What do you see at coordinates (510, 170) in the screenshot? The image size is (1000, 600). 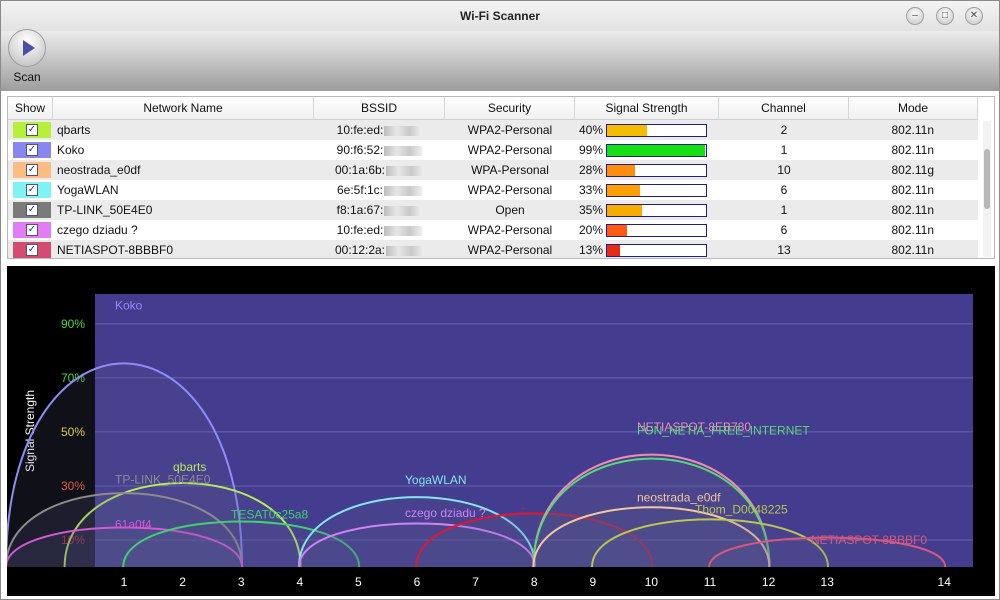 I see `security: WPA-Personal` at bounding box center [510, 170].